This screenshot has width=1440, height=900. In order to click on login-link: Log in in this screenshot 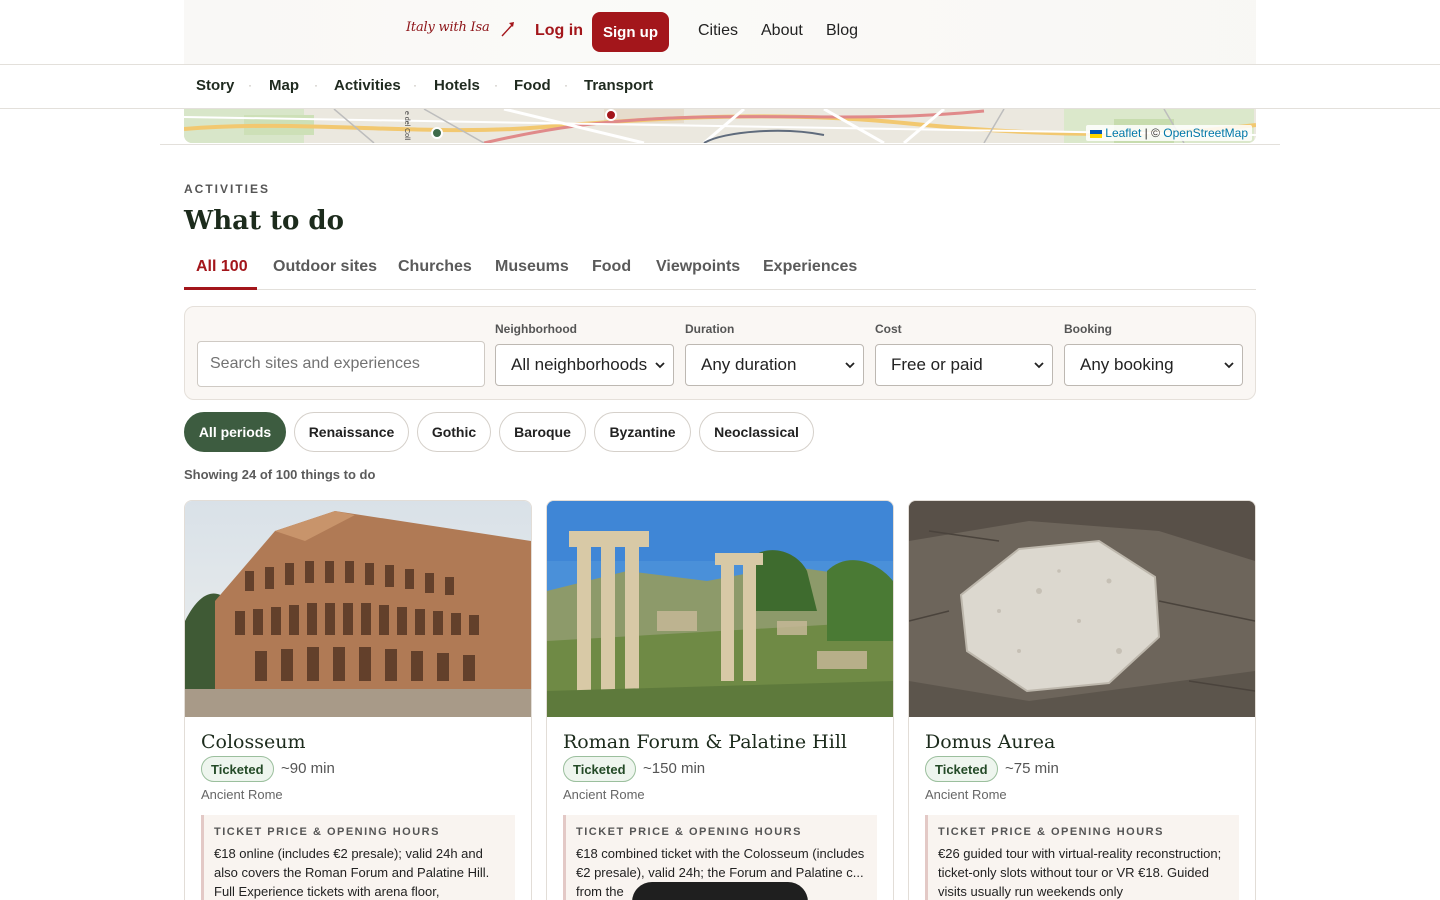, I will do `click(559, 31)`.